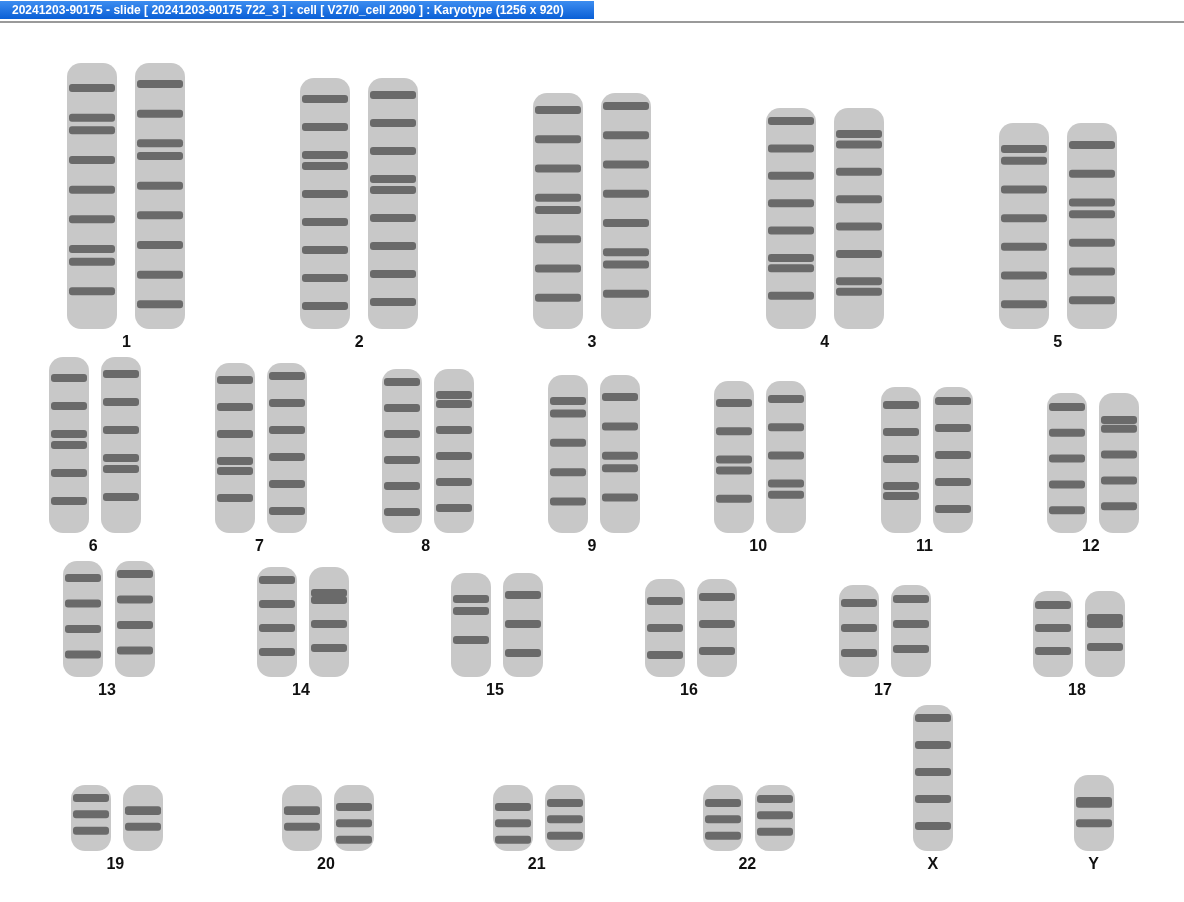  What do you see at coordinates (758, 546) in the screenshot?
I see `chromosome-label: 10` at bounding box center [758, 546].